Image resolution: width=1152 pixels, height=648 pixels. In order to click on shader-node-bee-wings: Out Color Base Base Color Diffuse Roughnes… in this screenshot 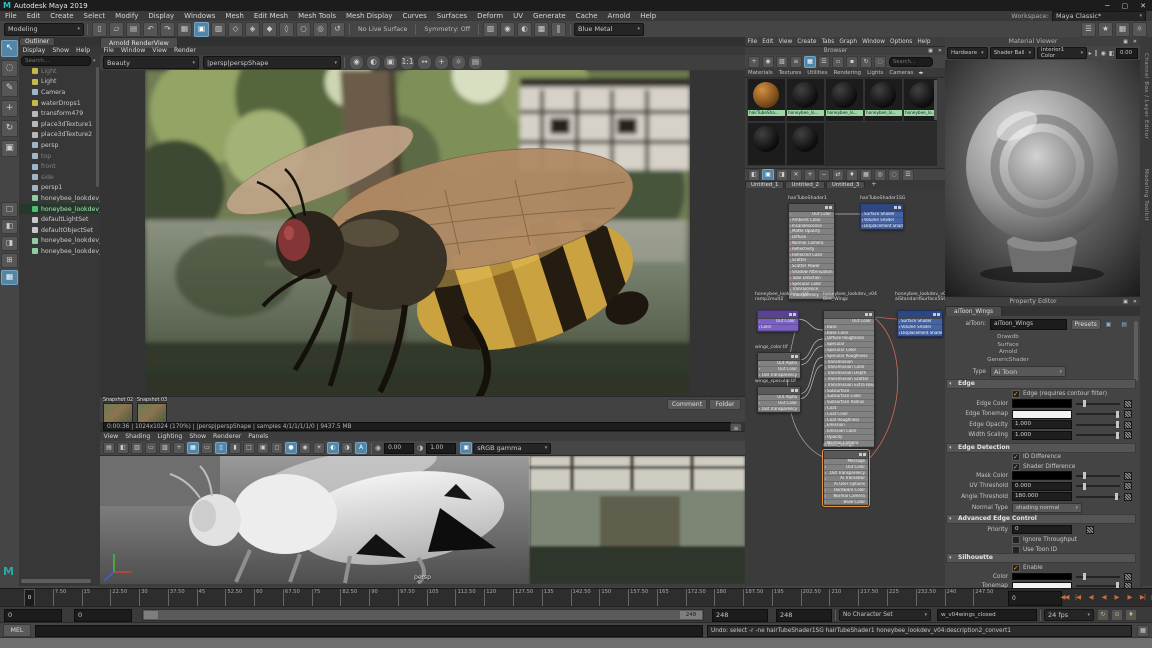, I will do `click(849, 379)`.